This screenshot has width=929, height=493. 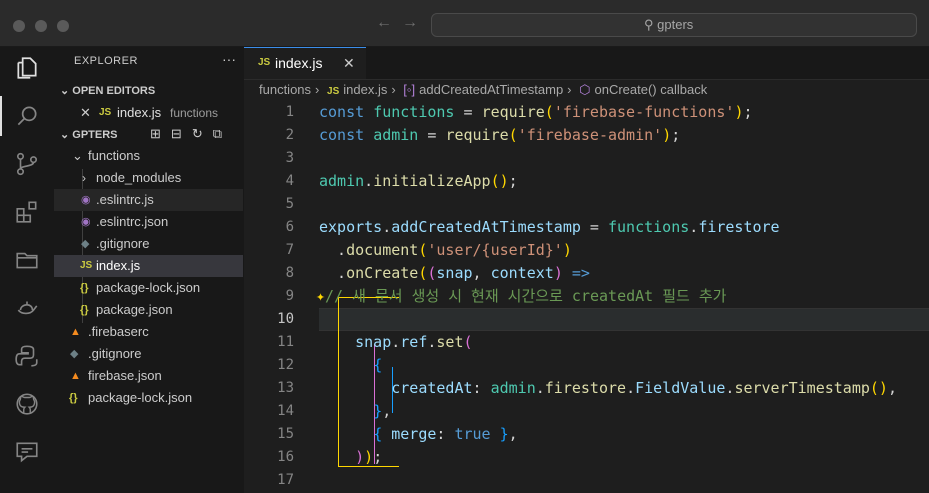 What do you see at coordinates (445, 250) in the screenshot?
I see `code-line: .document('user/{userId}')` at bounding box center [445, 250].